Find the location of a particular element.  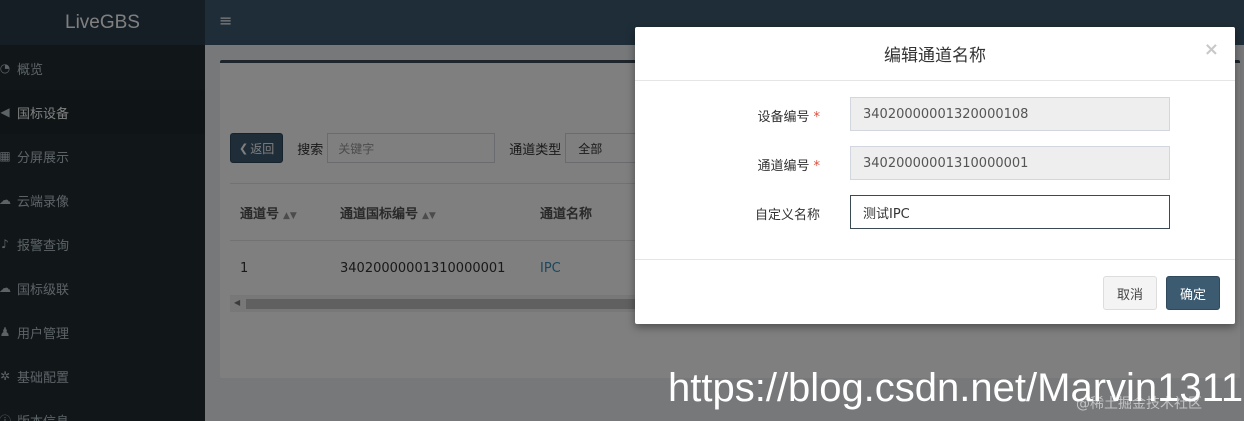

channel-id-field: 34020000001310000001 is located at coordinates (1010, 163).